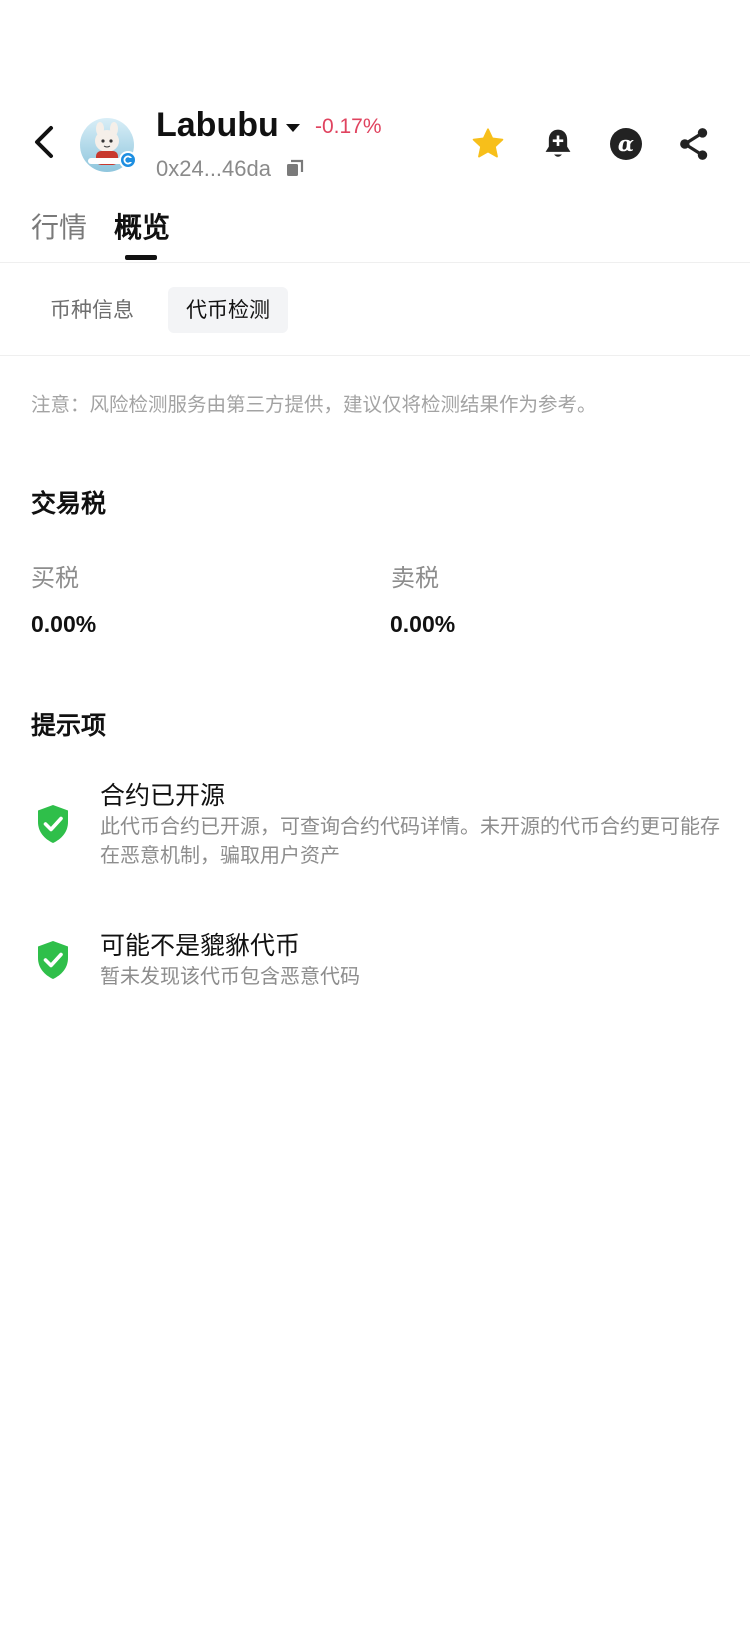 The width and height of the screenshot is (750, 1626). Describe the element at coordinates (142, 226) in the screenshot. I see `tab-overview: 概览` at that location.